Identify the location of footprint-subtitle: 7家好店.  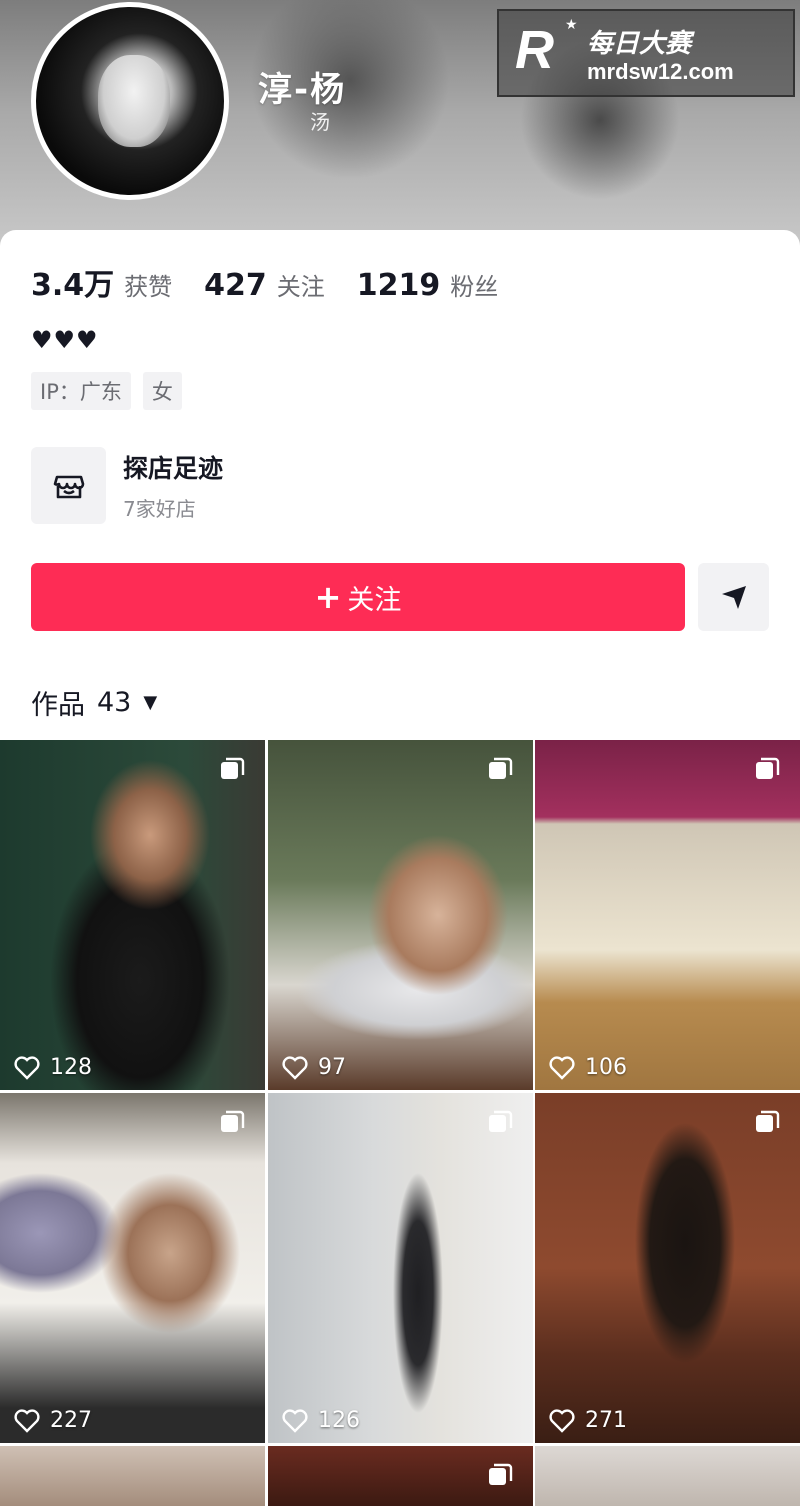
(159, 509).